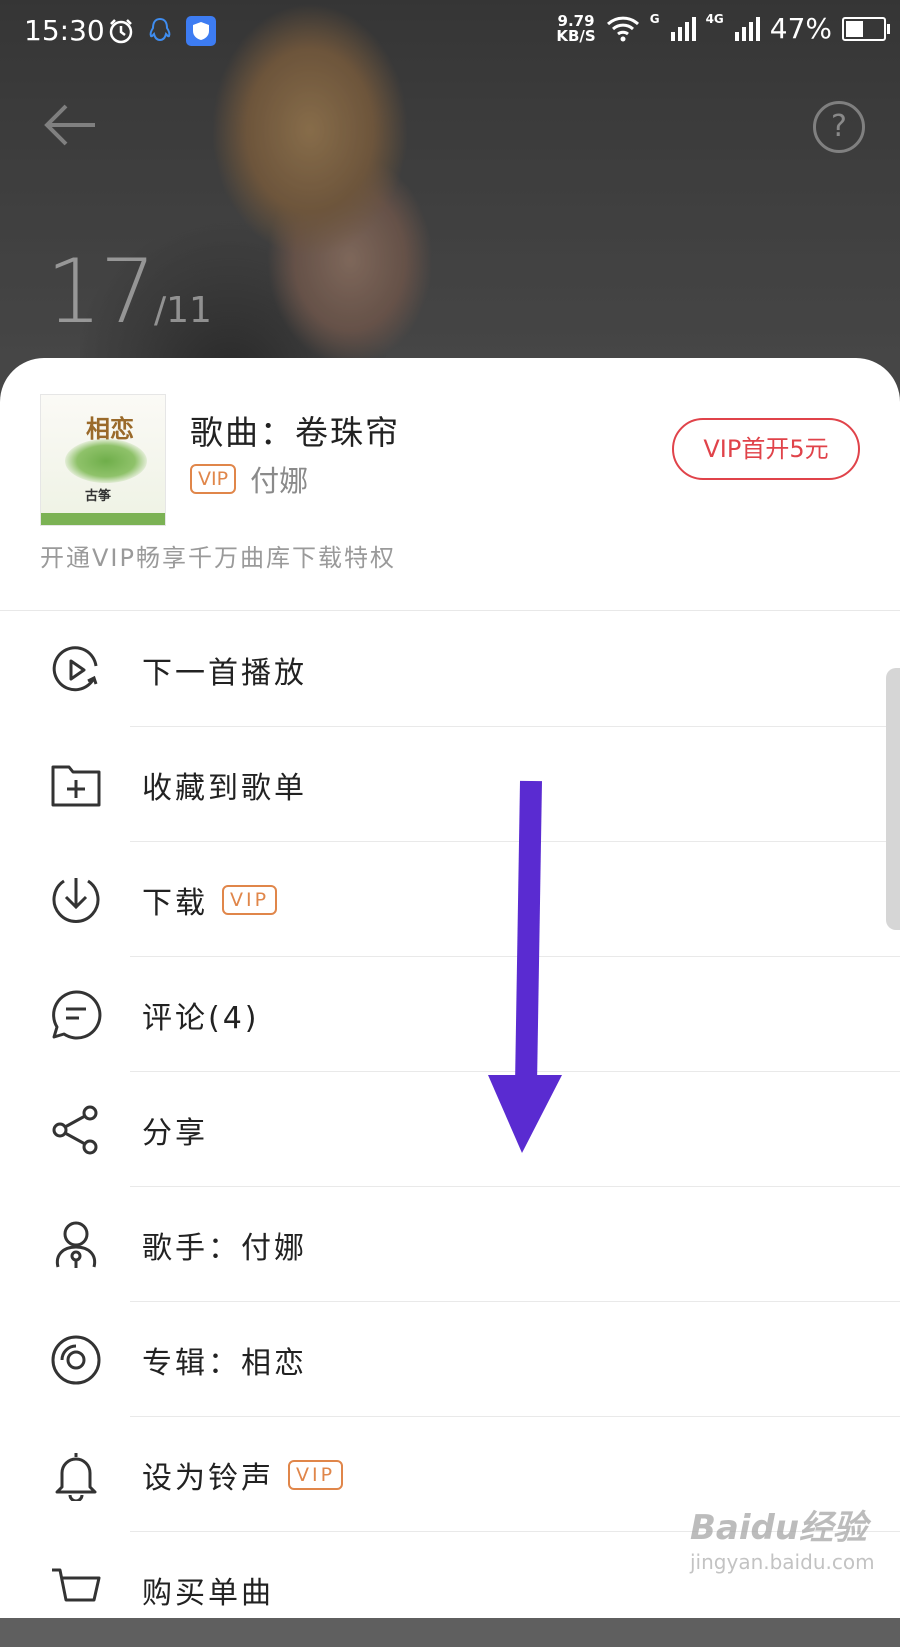  What do you see at coordinates (76, 786) in the screenshot?
I see `add-folder-icon` at bounding box center [76, 786].